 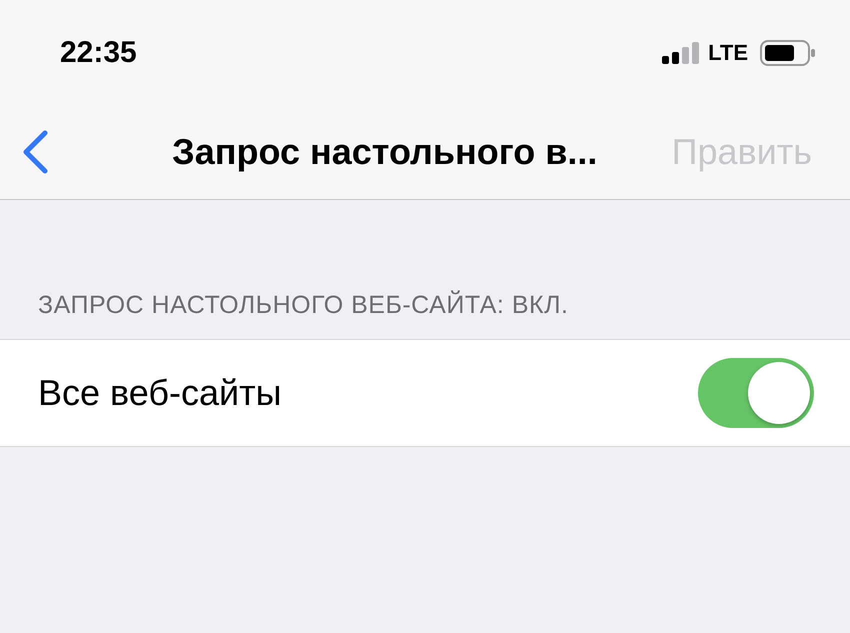 What do you see at coordinates (98, 53) in the screenshot?
I see `status-time: 22:35` at bounding box center [98, 53].